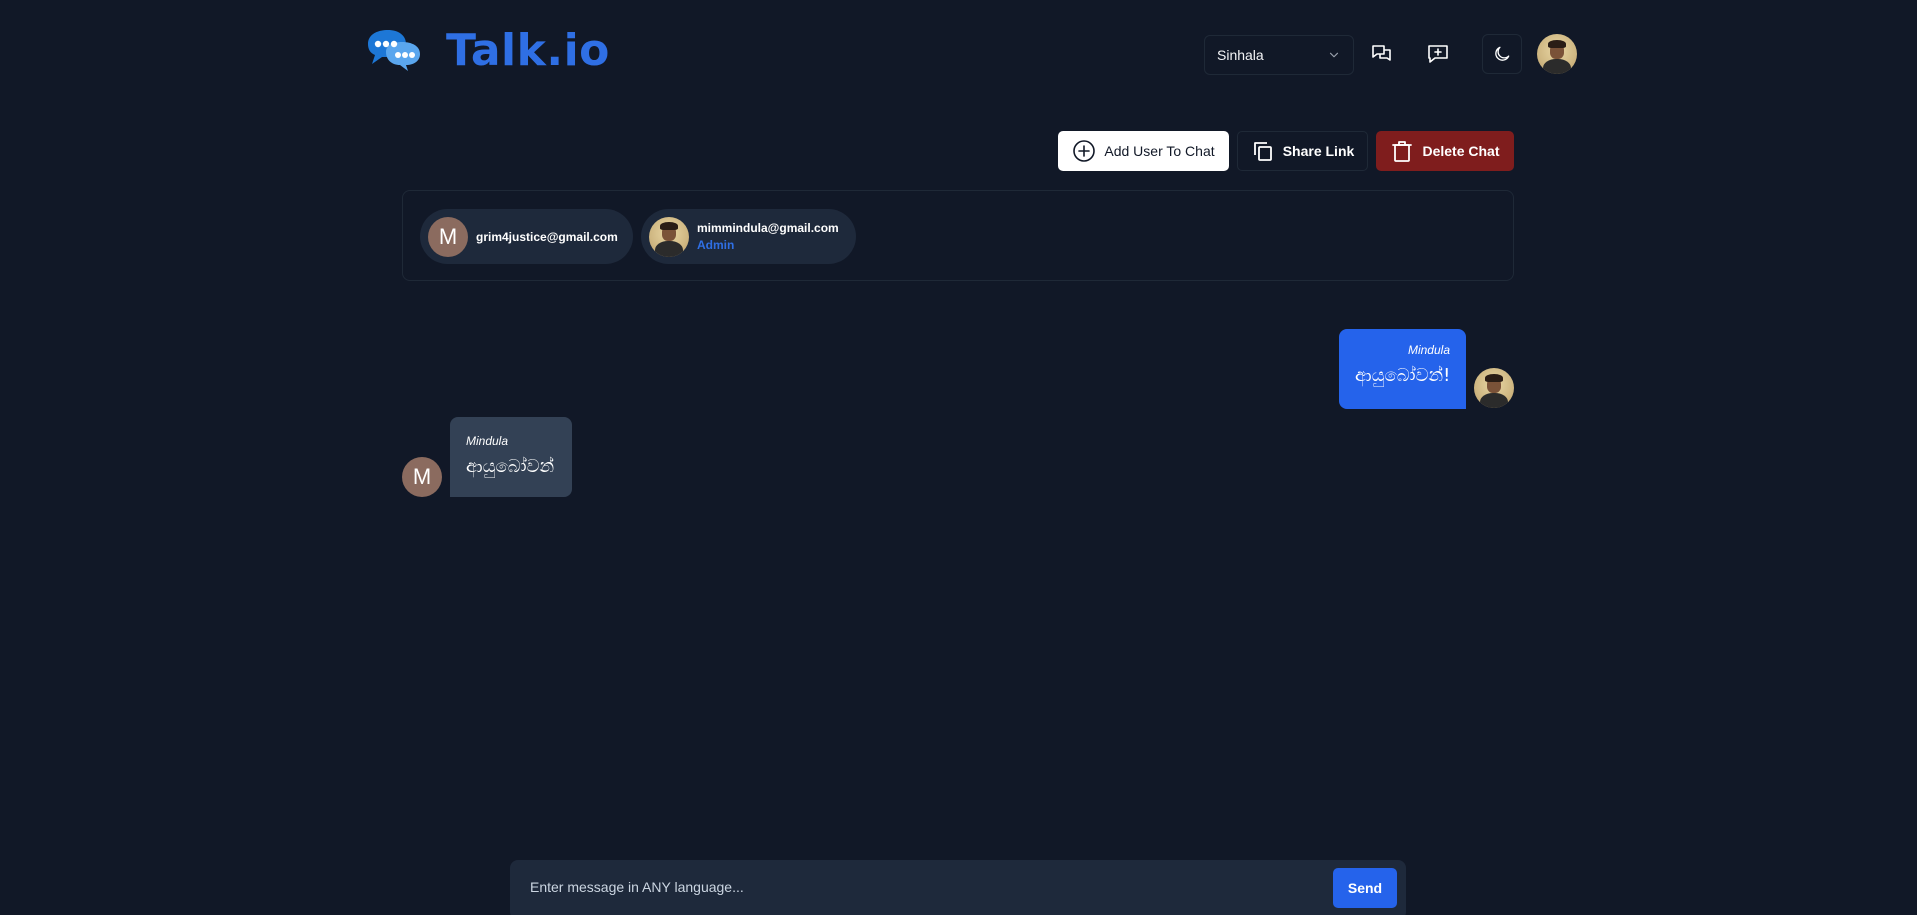 This screenshot has width=1917, height=915. Describe the element at coordinates (669, 236) in the screenshot. I see `participant-avatar` at that location.